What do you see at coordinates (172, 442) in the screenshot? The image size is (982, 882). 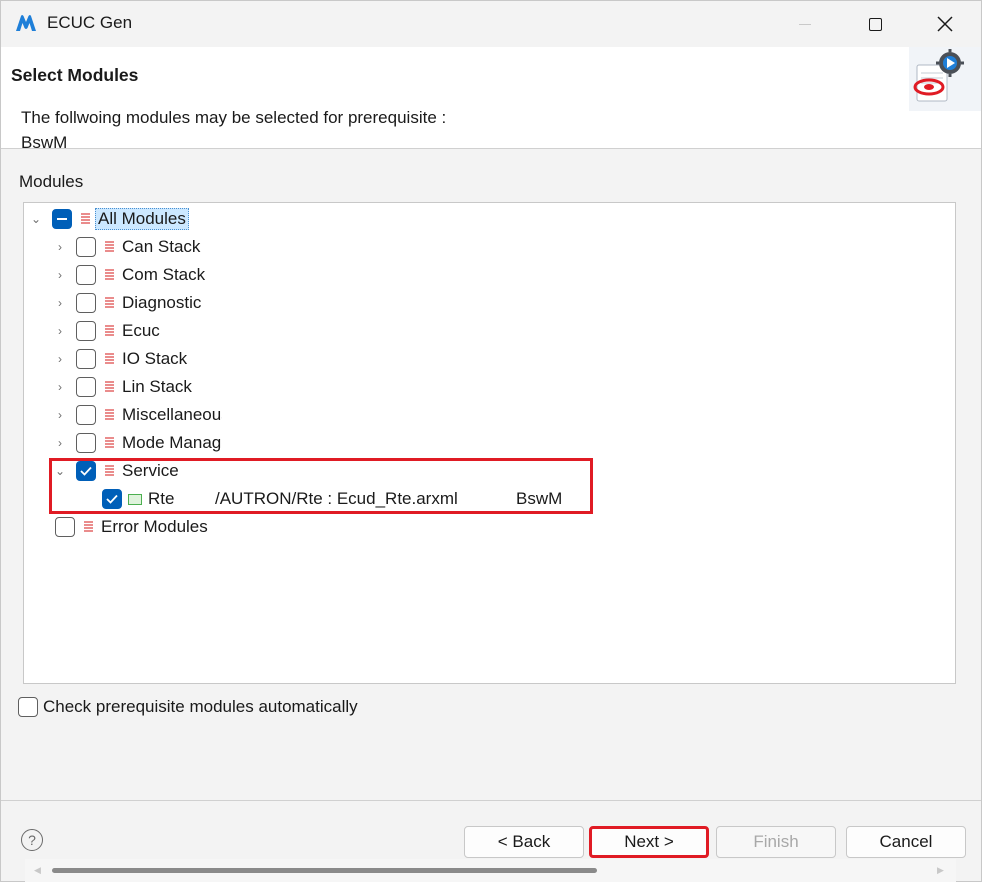 I see `group-label: Mode Management` at bounding box center [172, 442].